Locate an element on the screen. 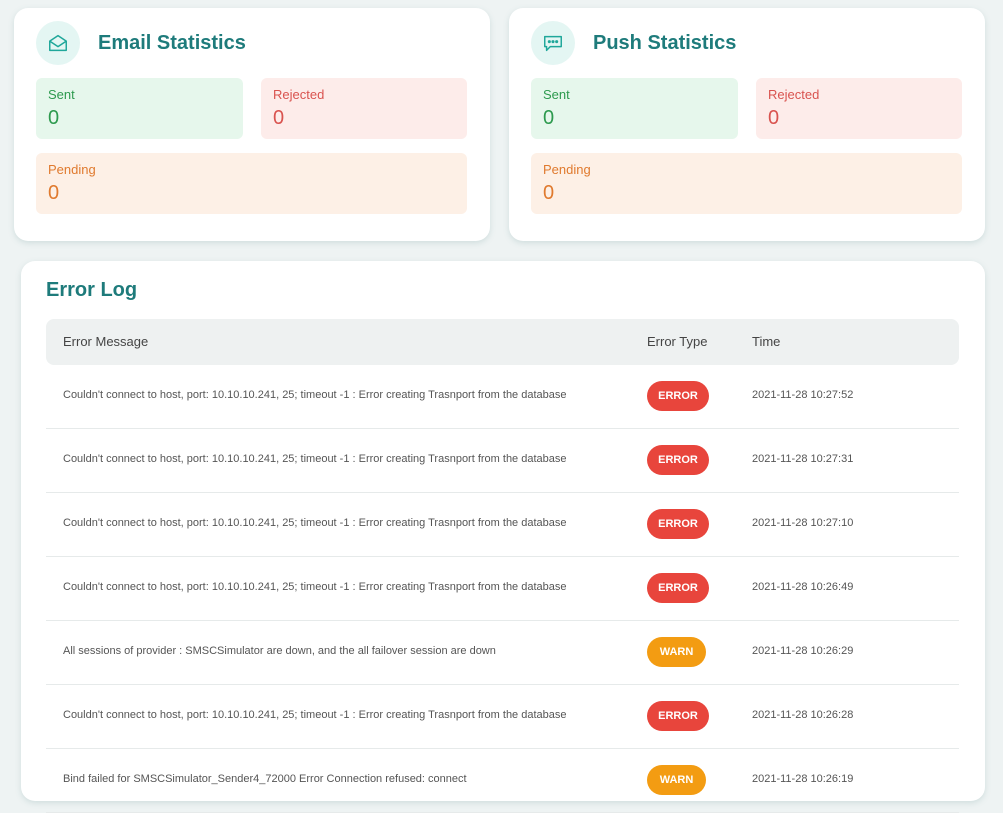  error-log-table-header: Error Message Error Type Time is located at coordinates (502, 342).